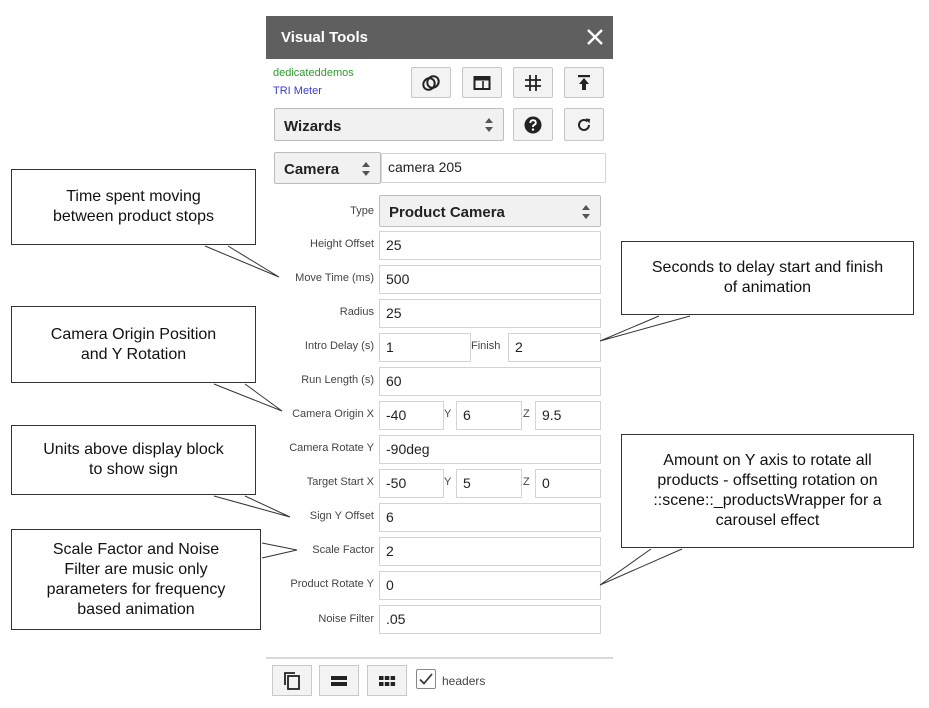  Describe the element at coordinates (490, 585) in the screenshot. I see `product-rotate-y-input: 0` at that location.